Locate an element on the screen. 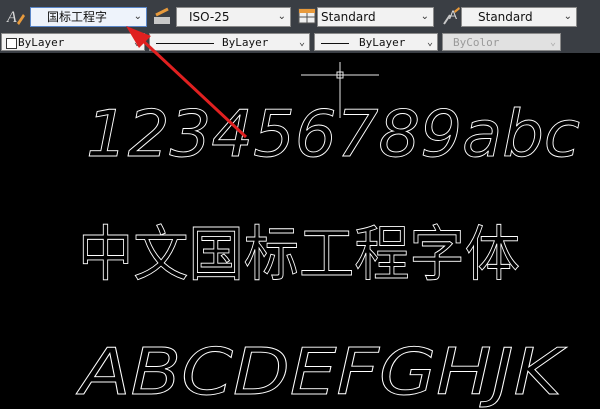 Image resolution: width=600 pixels, height=409 pixels. sample-text-digits: 123456789abc is located at coordinates (333, 135).